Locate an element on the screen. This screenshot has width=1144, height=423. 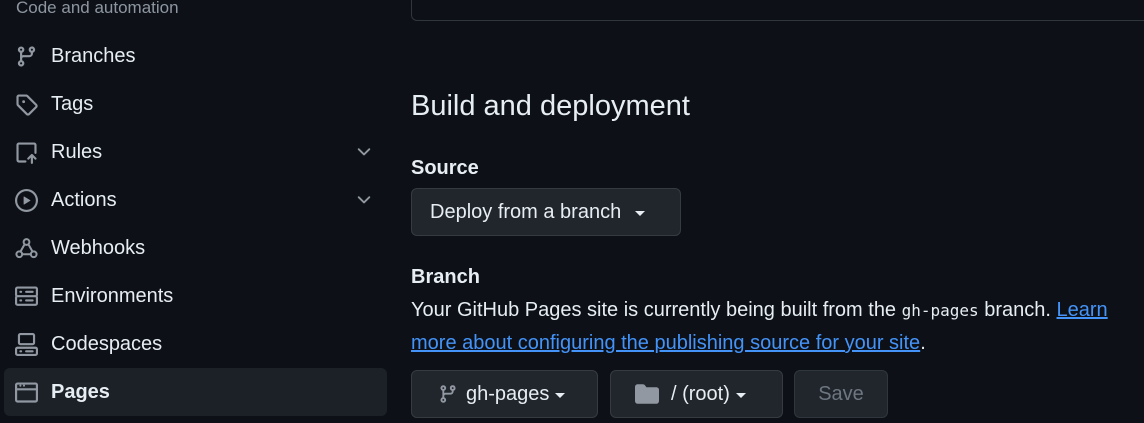
codespaces-icon is located at coordinates (26, 344).